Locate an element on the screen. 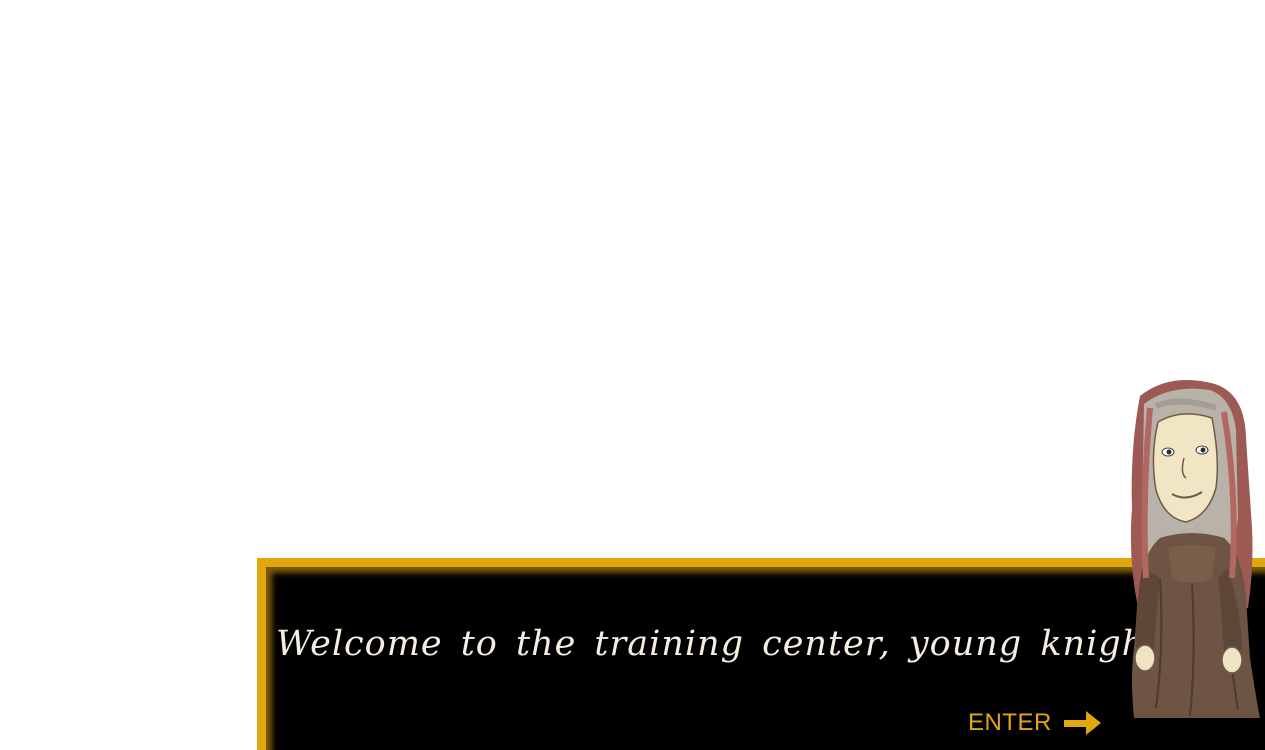  mentor-character is located at coordinates (1195, 549).